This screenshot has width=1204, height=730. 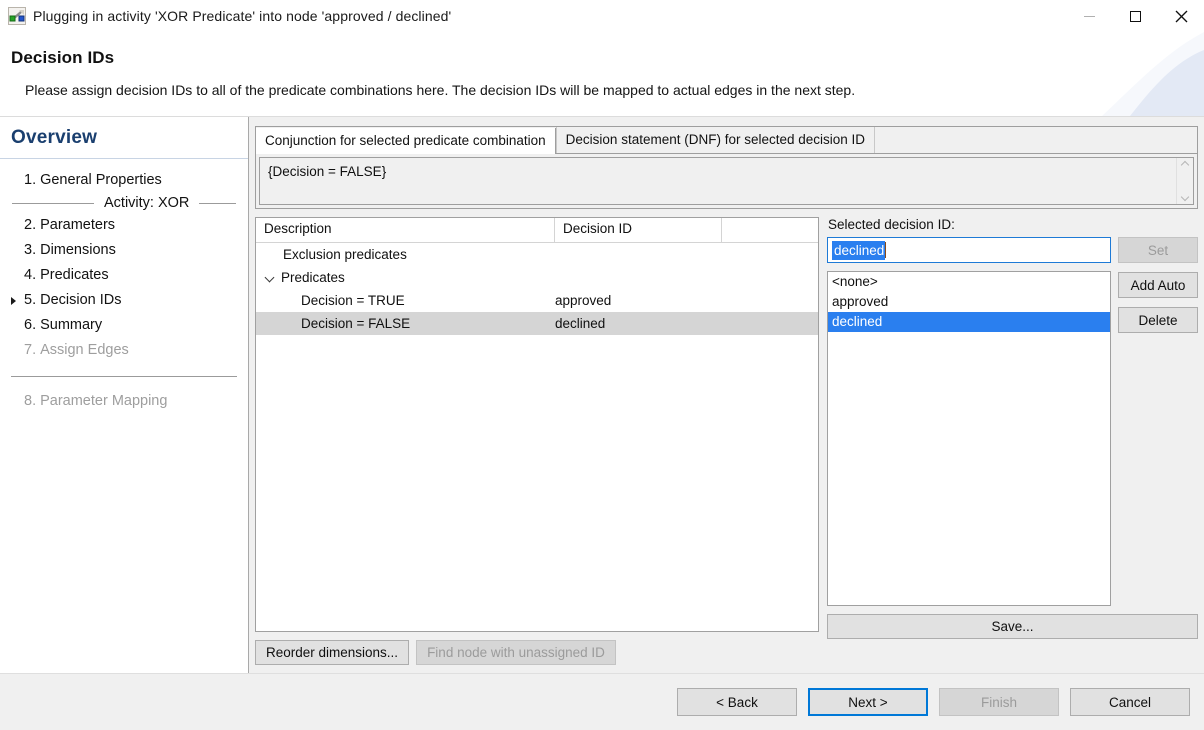 What do you see at coordinates (124, 300) in the screenshot?
I see `sidebar-item-decision-ids: 5. Decision IDs` at bounding box center [124, 300].